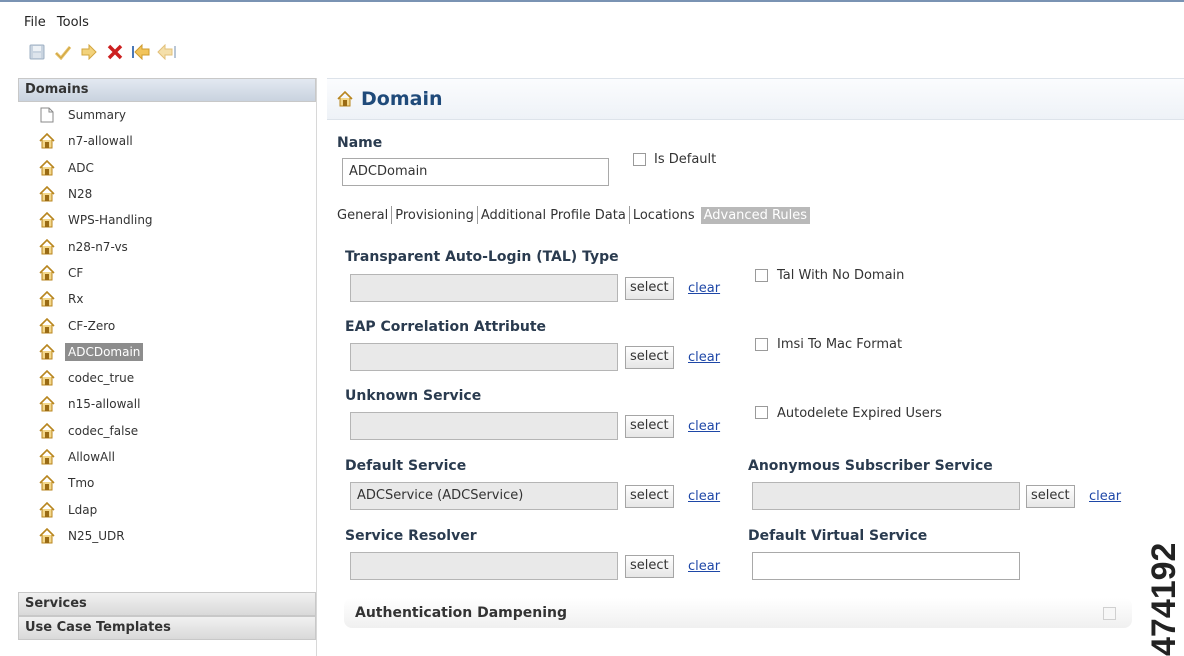 Image resolution: width=1184 pixels, height=656 pixels. I want to click on eap-select-button: select, so click(649, 357).